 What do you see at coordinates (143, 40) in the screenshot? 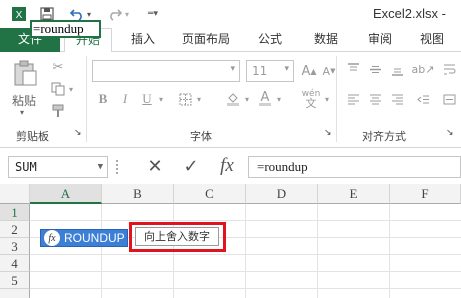
I see `tab-insert: 插入` at bounding box center [143, 40].